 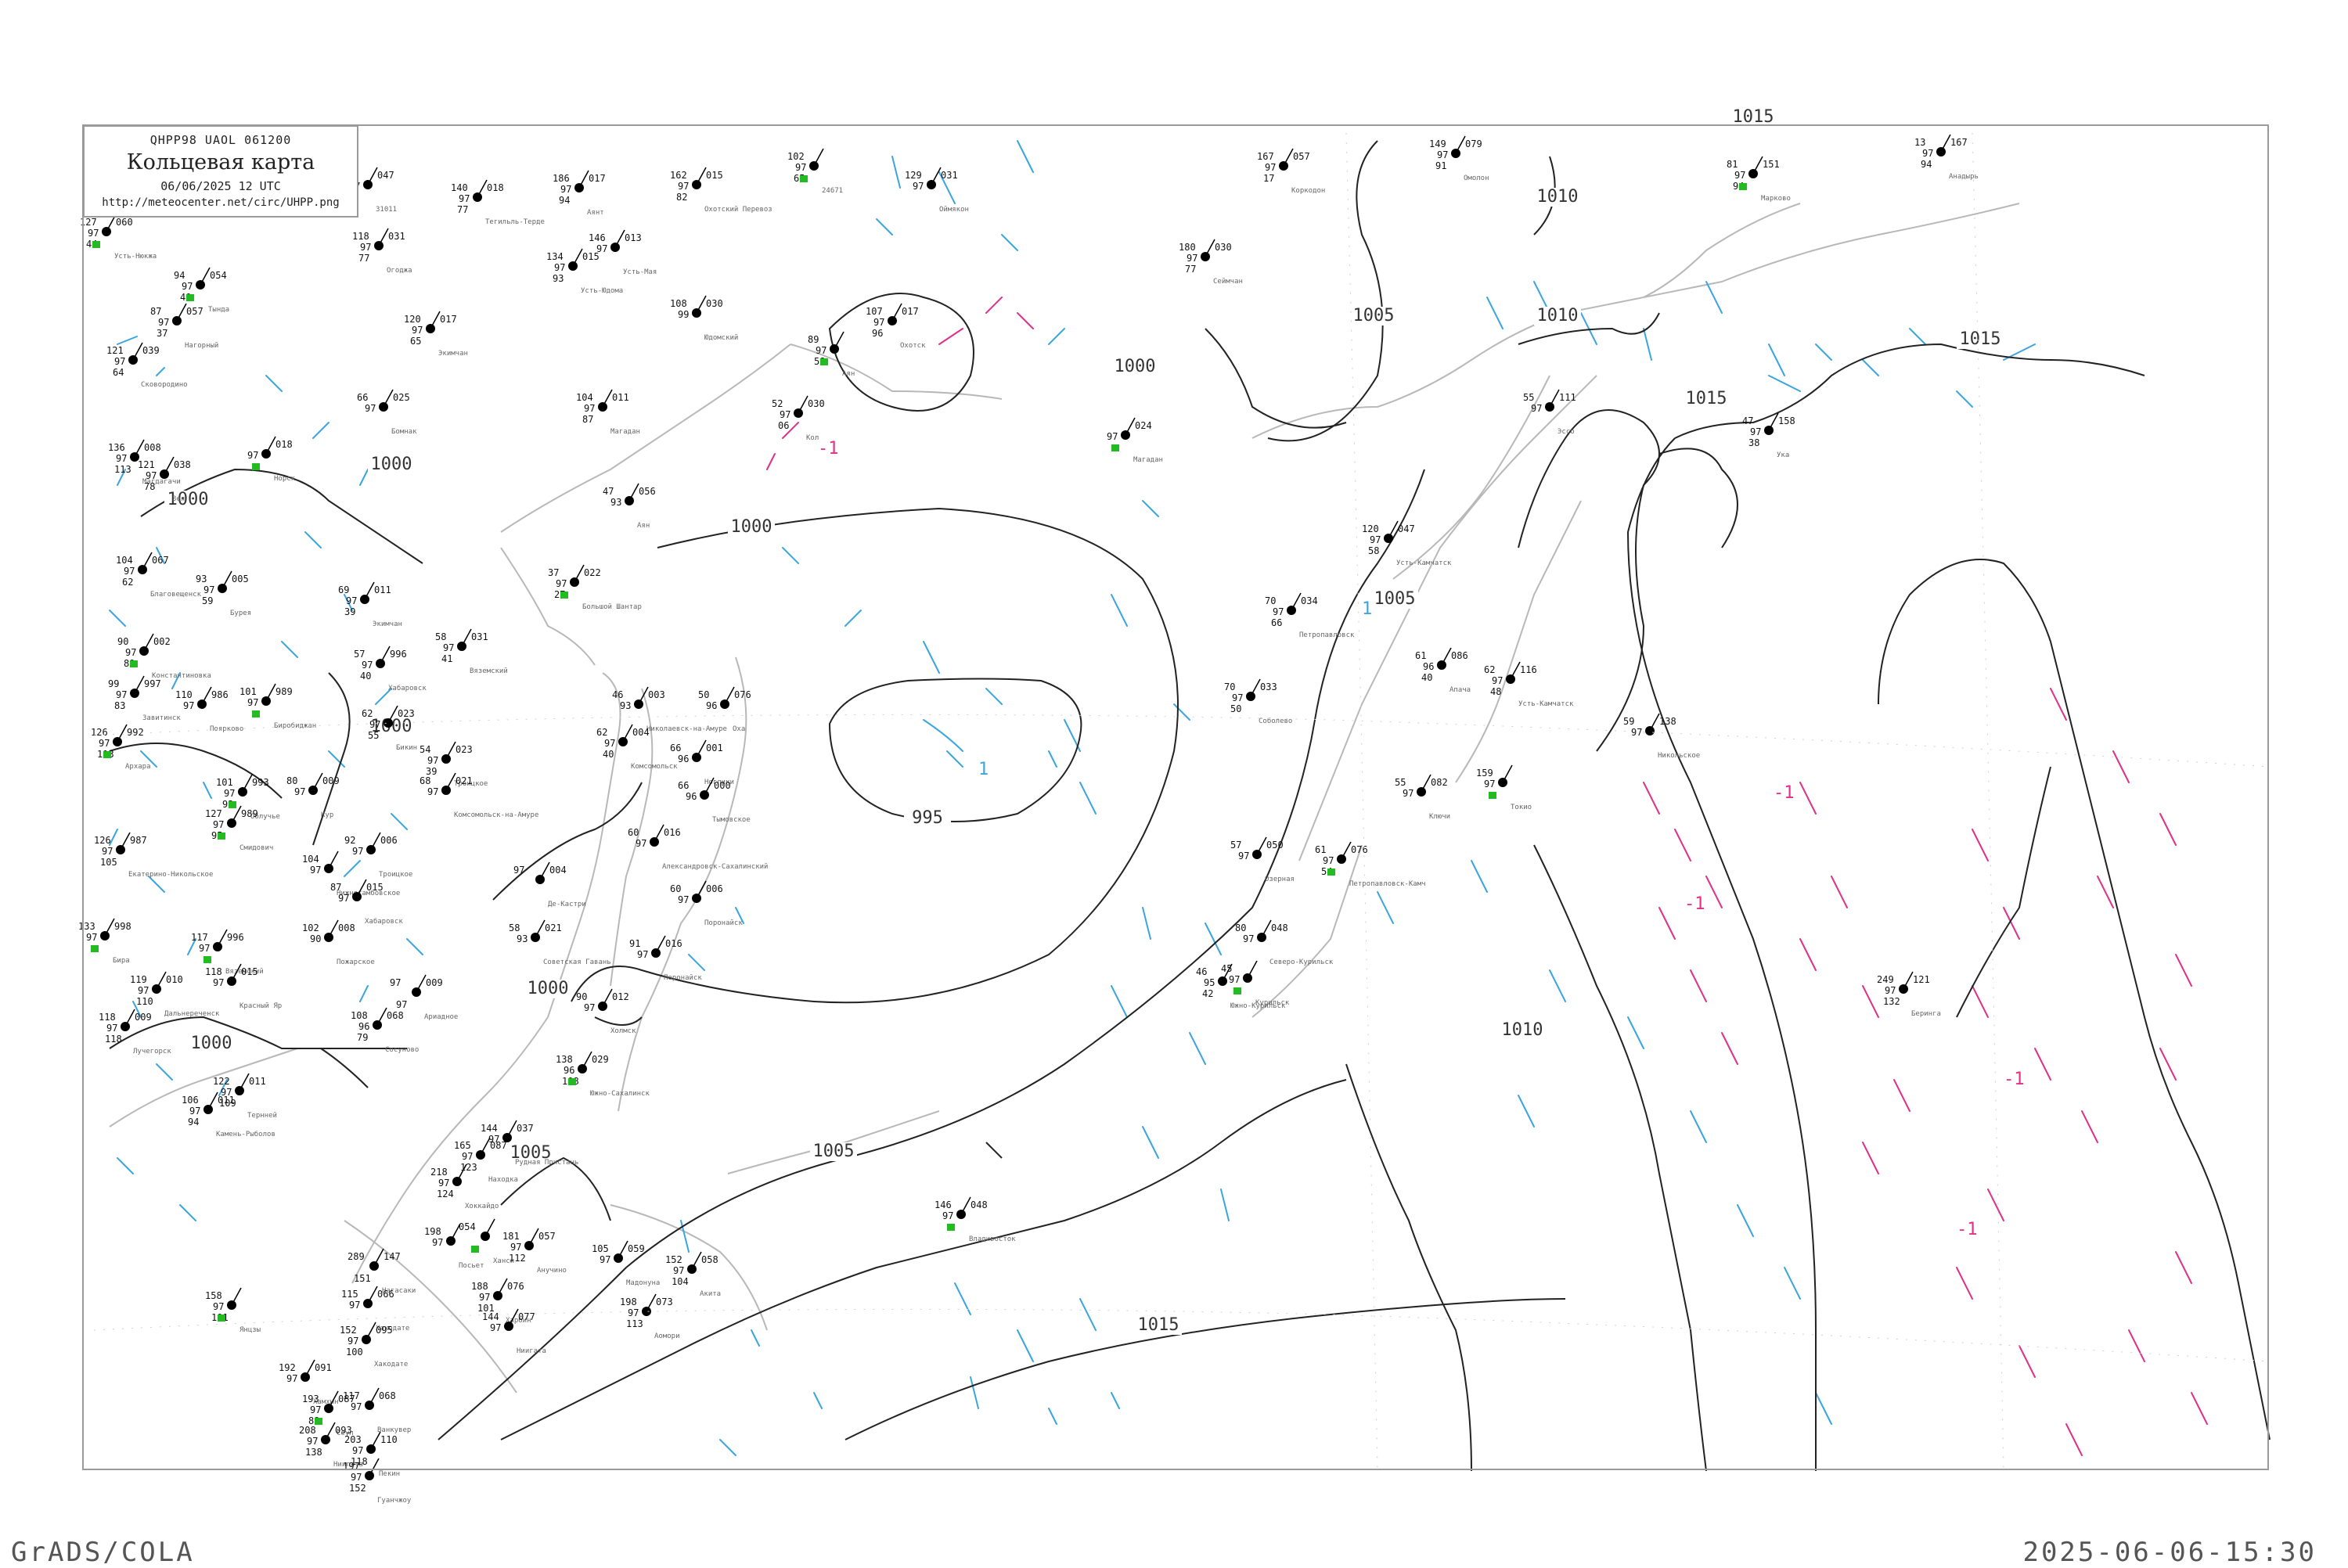 I want to click on station-pressure: 107, so click(x=874, y=311).